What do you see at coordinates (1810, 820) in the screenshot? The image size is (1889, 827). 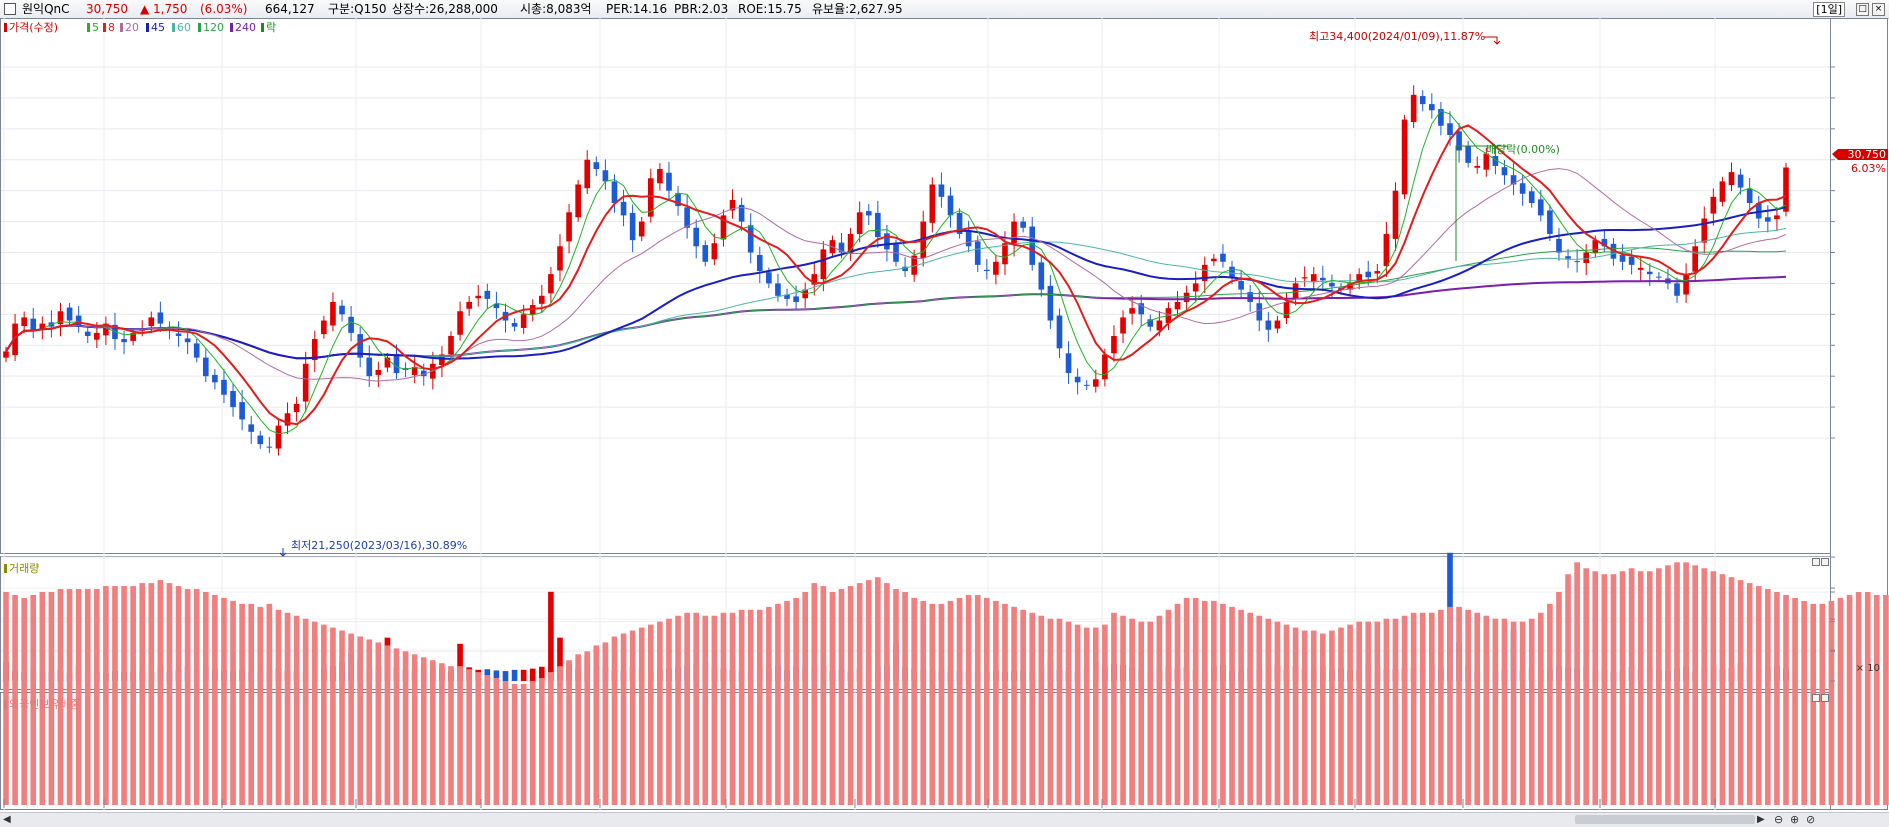 I see `zoom-reset-icon: ⊘` at bounding box center [1810, 820].